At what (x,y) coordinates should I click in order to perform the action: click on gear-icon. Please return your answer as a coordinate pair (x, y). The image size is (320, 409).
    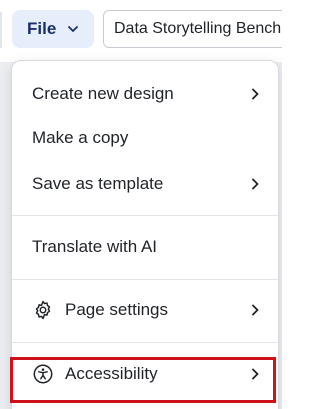
    Looking at the image, I should click on (43, 310).